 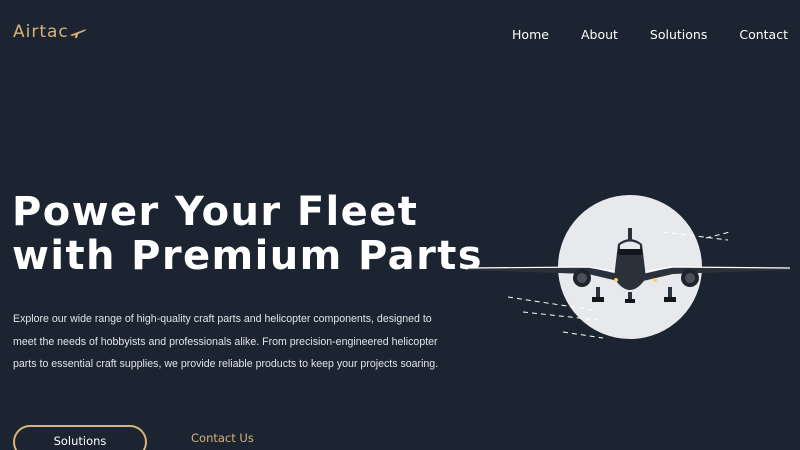 I want to click on brand-name: Airtac, so click(x=41, y=32).